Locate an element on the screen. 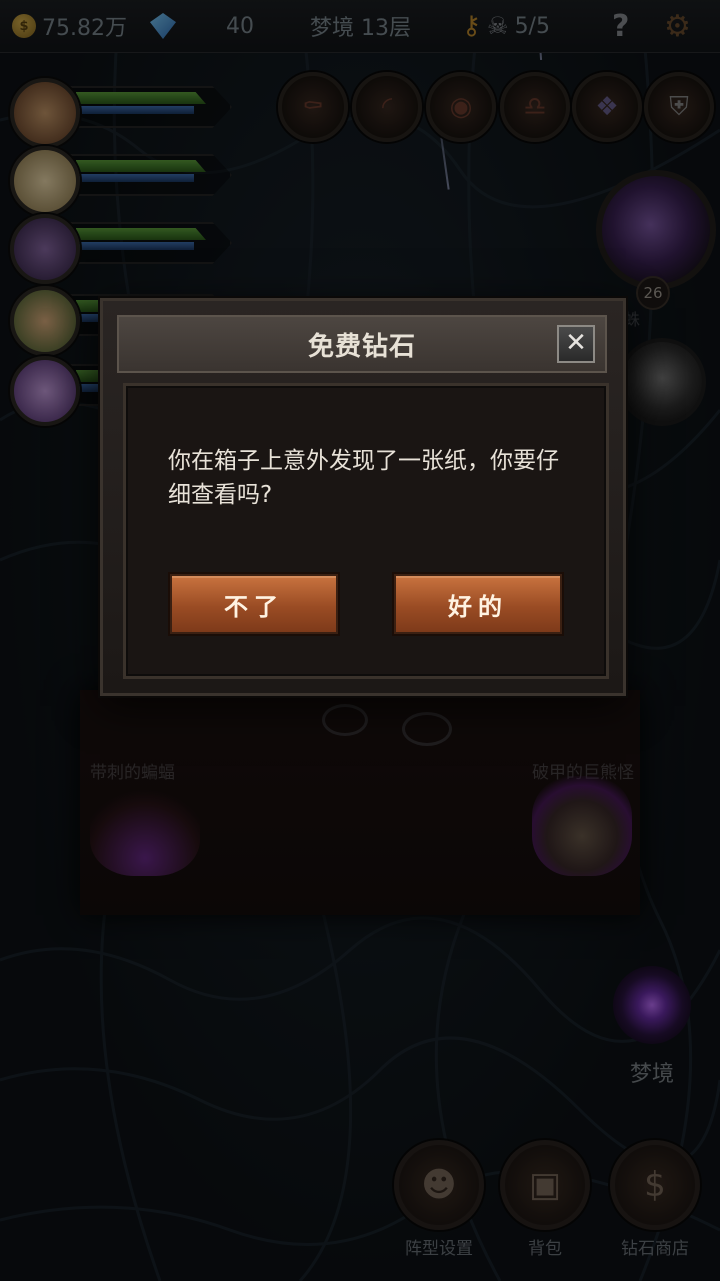  accept-label: 好的 is located at coordinates (478, 606).